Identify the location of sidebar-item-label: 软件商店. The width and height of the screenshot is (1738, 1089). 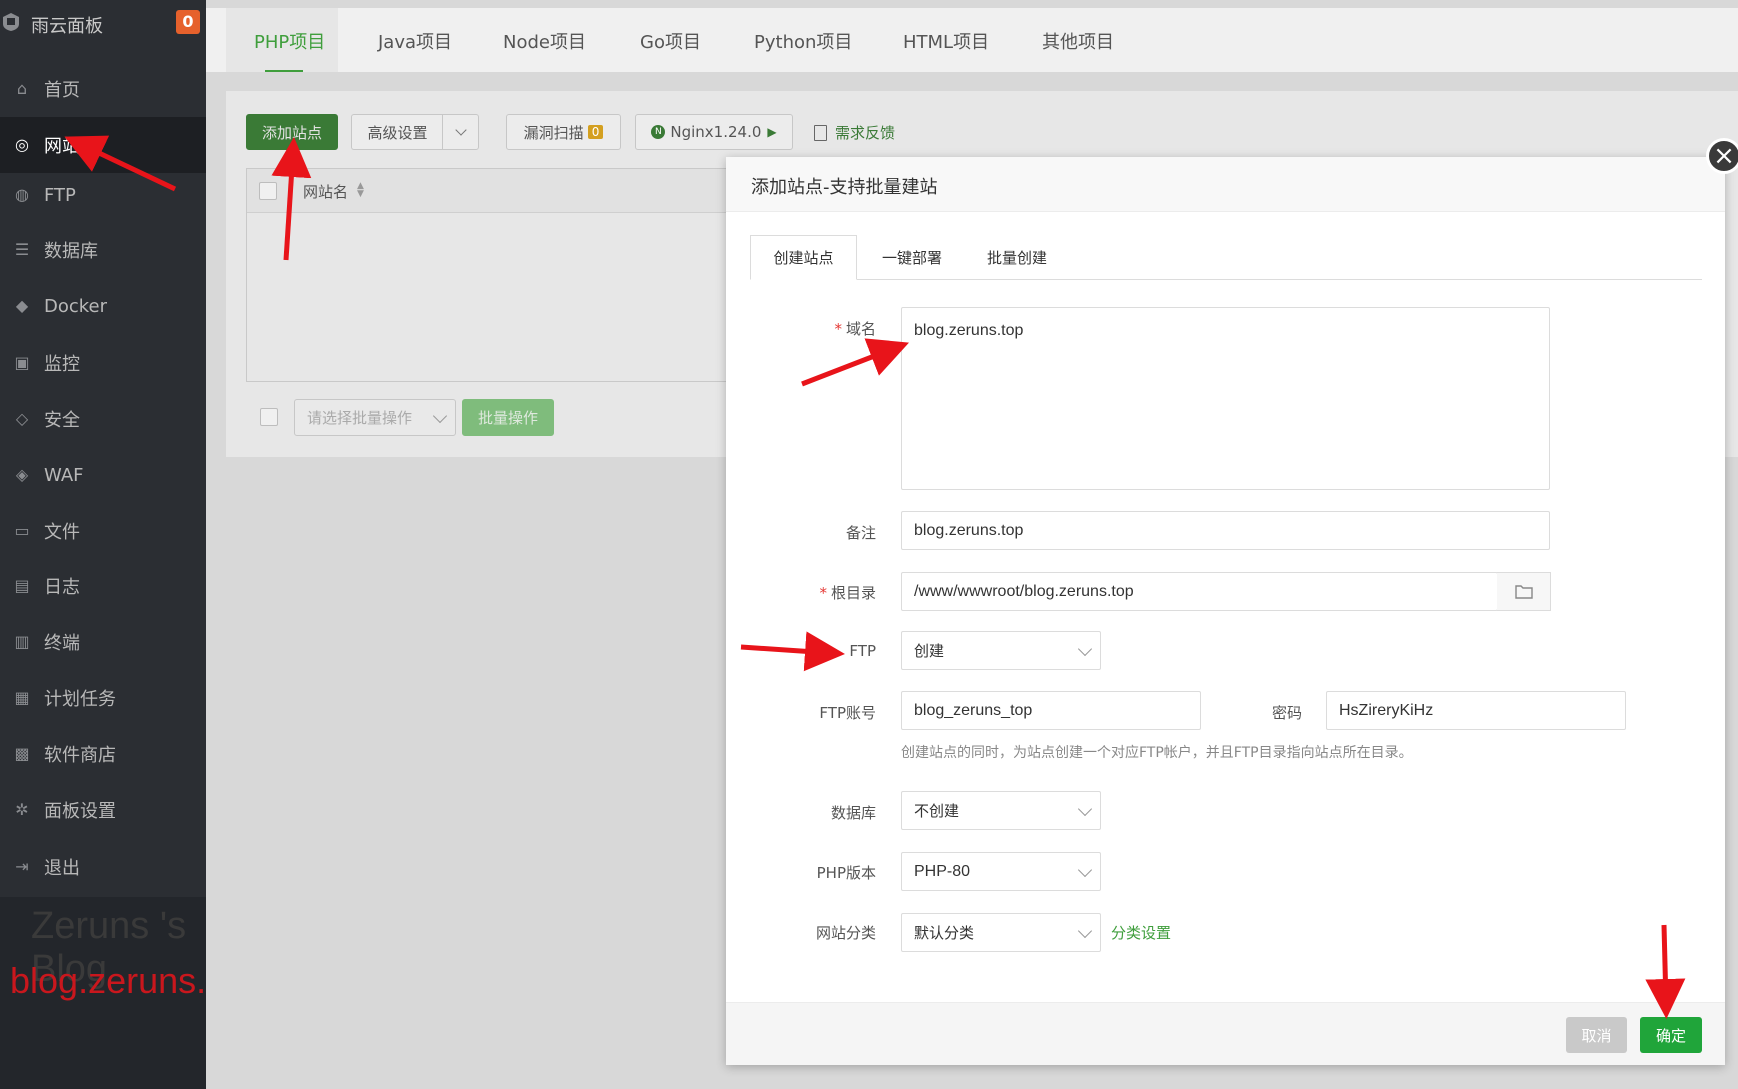
(80, 755).